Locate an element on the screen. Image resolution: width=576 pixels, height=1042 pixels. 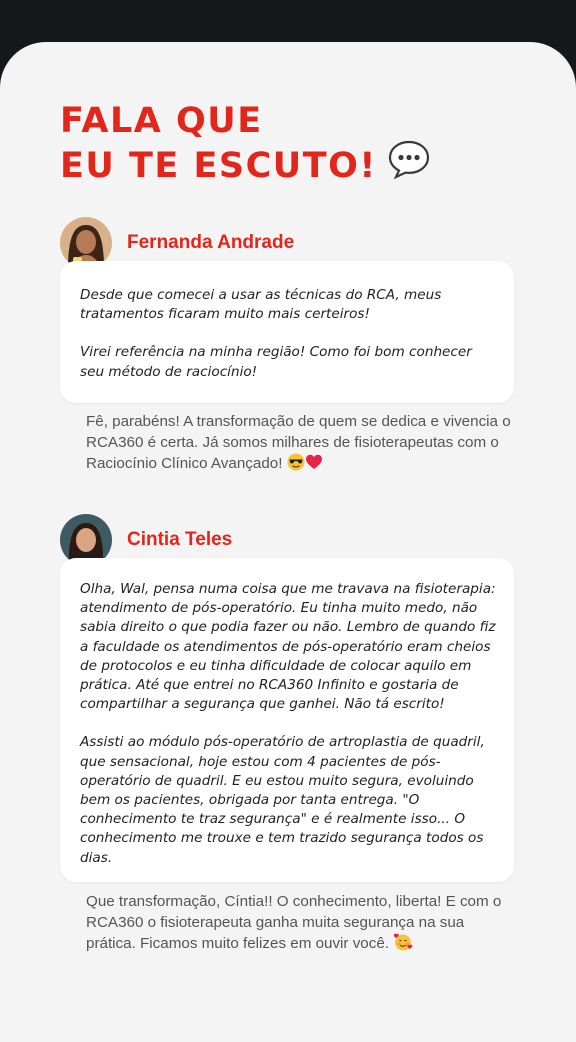
headline: FALA QUE EU TE ESCUTO! is located at coordinates (245, 146).